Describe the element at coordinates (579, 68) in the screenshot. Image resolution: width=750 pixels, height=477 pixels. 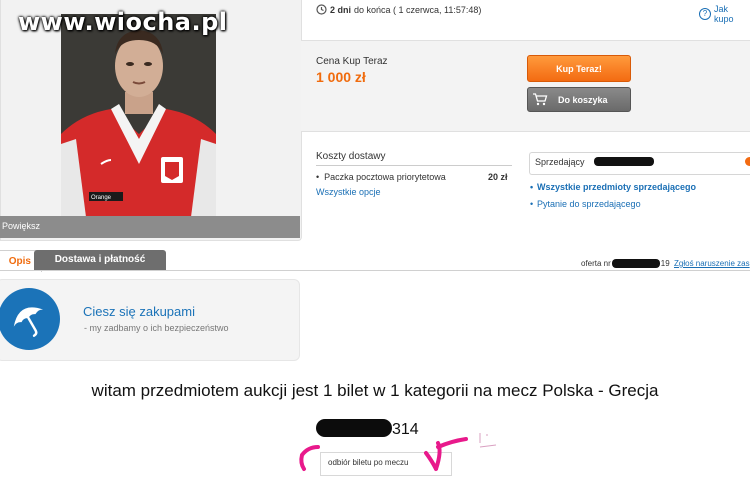
I see `buy-now-button: Kup Teraz!` at that location.